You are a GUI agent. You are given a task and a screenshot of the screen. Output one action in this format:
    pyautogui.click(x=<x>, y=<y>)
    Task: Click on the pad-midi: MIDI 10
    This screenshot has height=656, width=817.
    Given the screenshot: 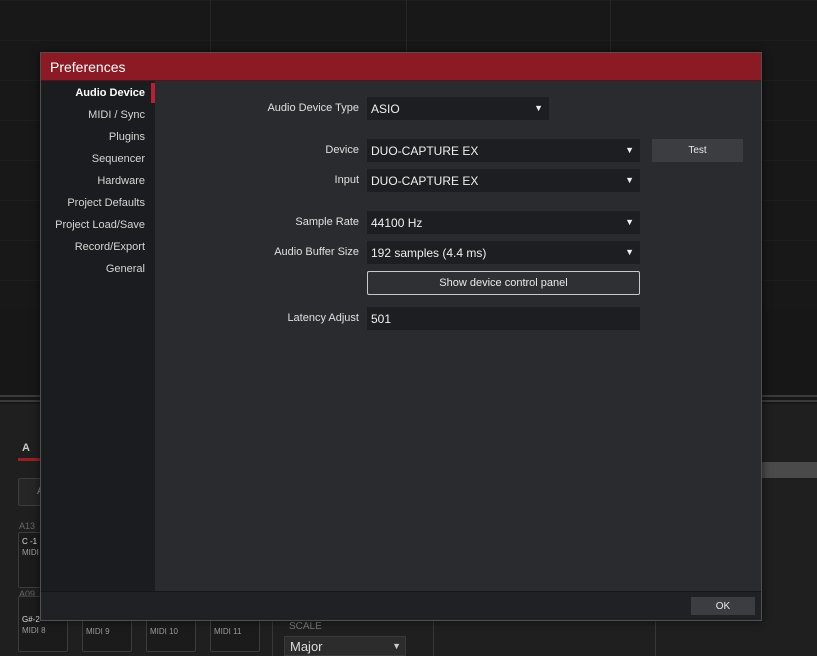 What is the action you would take?
    pyautogui.click(x=164, y=631)
    